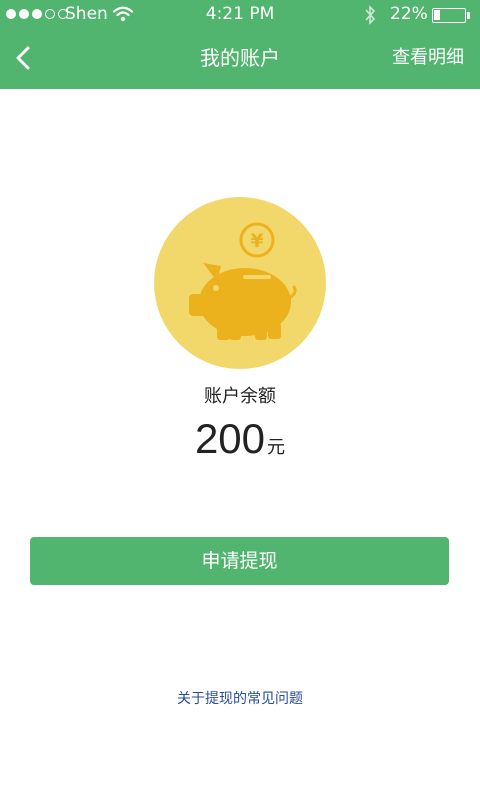 This screenshot has height=800, width=480. I want to click on piggy-bank-icon: ¥, so click(240, 283).